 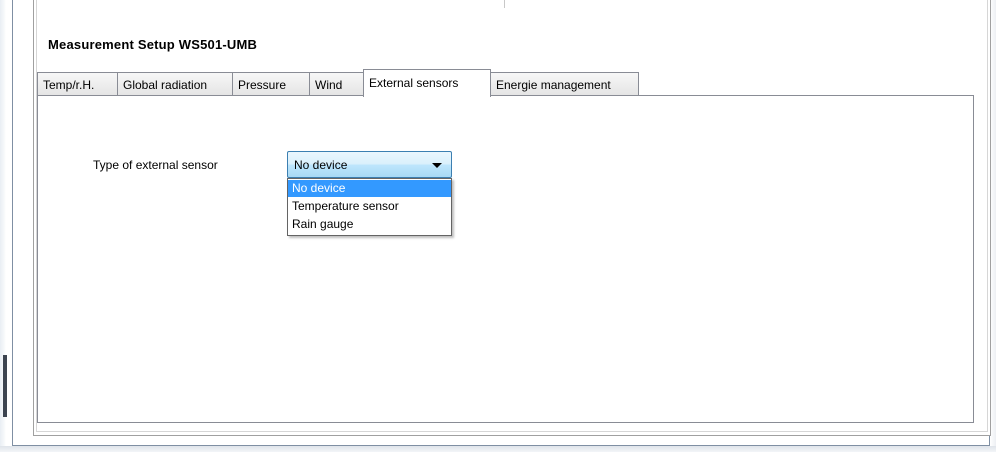 What do you see at coordinates (153, 44) in the screenshot?
I see `page-title: Measurement Setup WS501-UMB` at bounding box center [153, 44].